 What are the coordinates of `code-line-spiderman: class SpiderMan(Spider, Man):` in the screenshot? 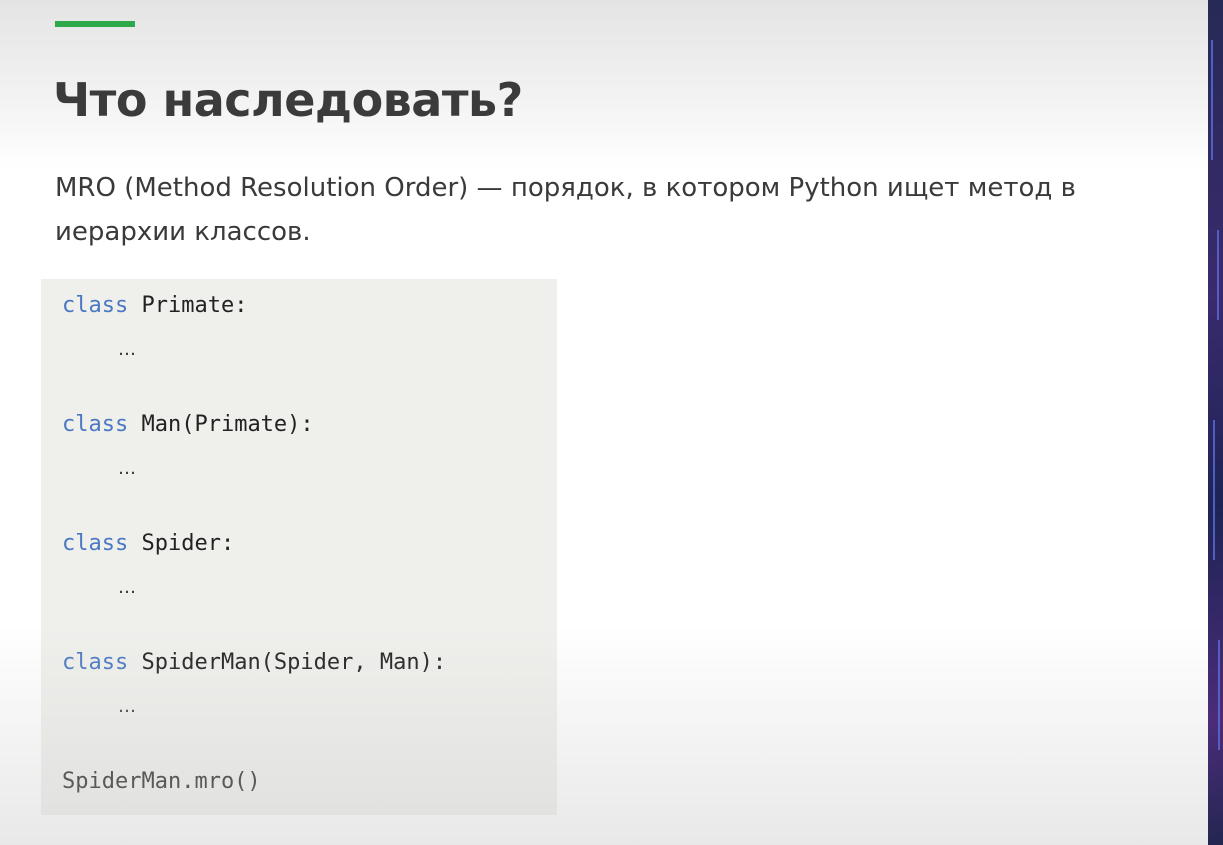 It's located at (254, 663).